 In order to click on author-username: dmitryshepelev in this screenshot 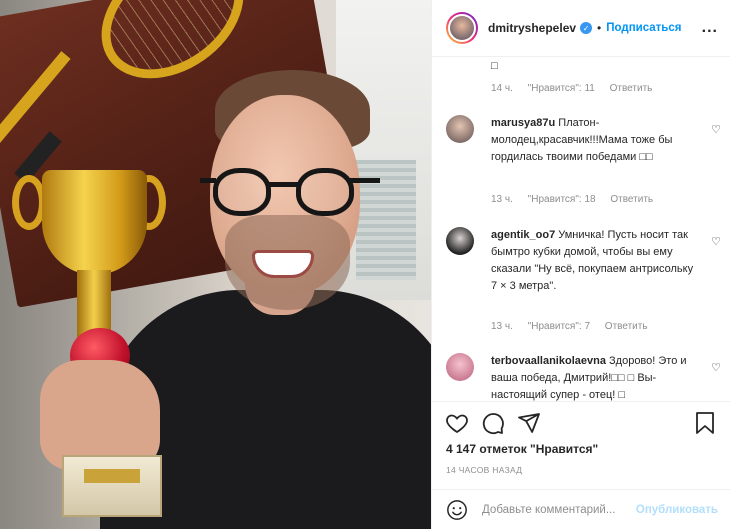, I will do `click(532, 28)`.